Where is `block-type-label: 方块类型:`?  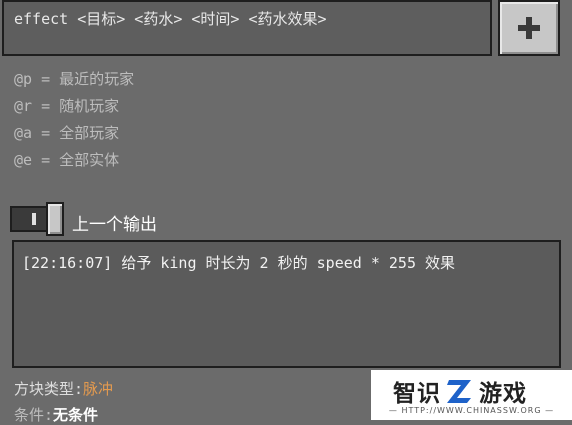 block-type-label: 方块类型: is located at coordinates (49, 389).